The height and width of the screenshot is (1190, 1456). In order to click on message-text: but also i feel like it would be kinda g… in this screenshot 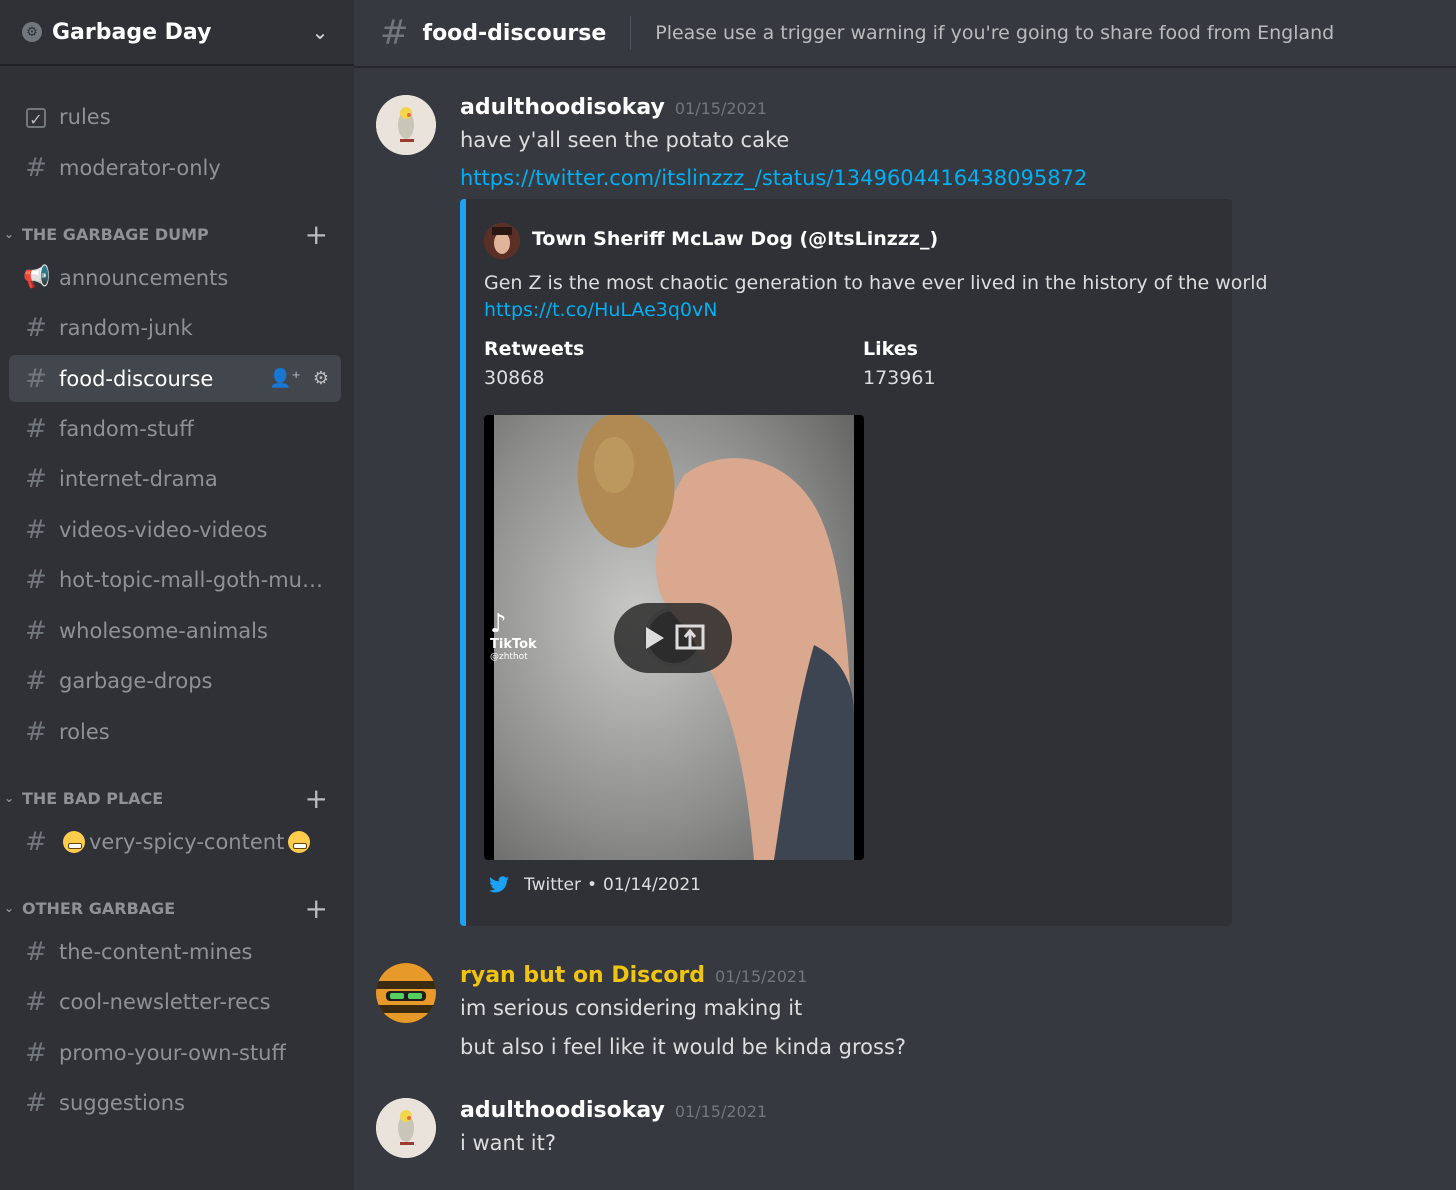, I will do `click(683, 1047)`.